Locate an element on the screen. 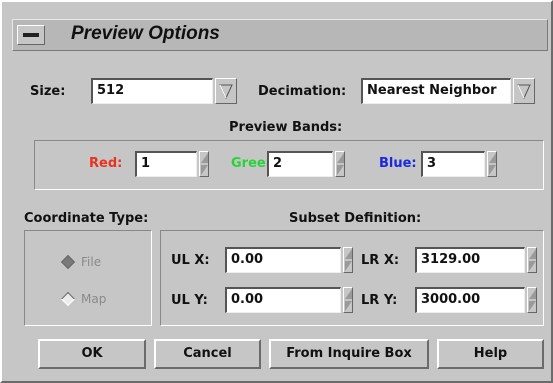 The width and height of the screenshot is (553, 383). green-label: Green: is located at coordinates (249, 163).